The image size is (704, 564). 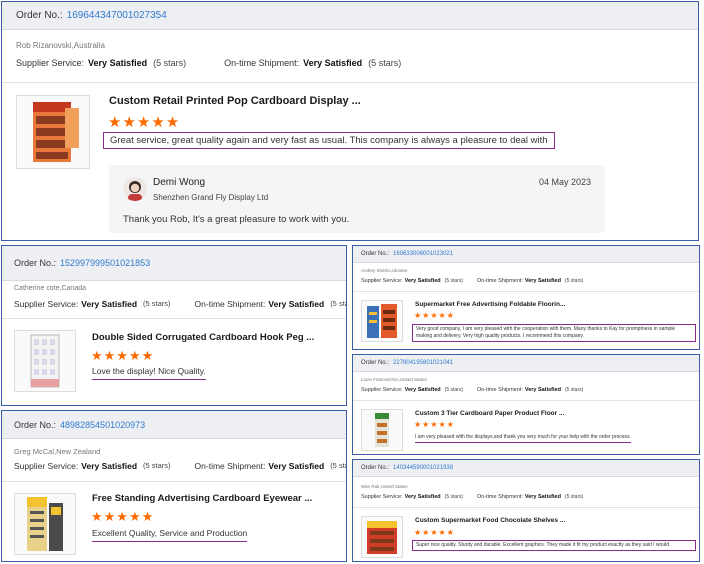 I want to click on avatar, so click(x=135, y=189).